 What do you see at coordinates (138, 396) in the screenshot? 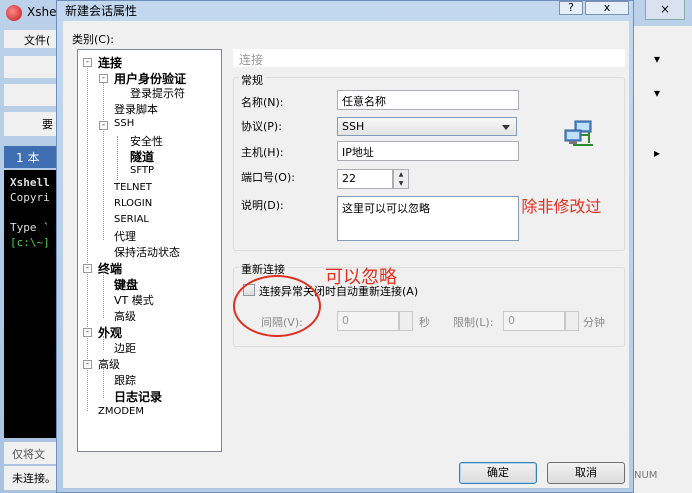
I see `tree-item-logging: 日志记录` at bounding box center [138, 396].